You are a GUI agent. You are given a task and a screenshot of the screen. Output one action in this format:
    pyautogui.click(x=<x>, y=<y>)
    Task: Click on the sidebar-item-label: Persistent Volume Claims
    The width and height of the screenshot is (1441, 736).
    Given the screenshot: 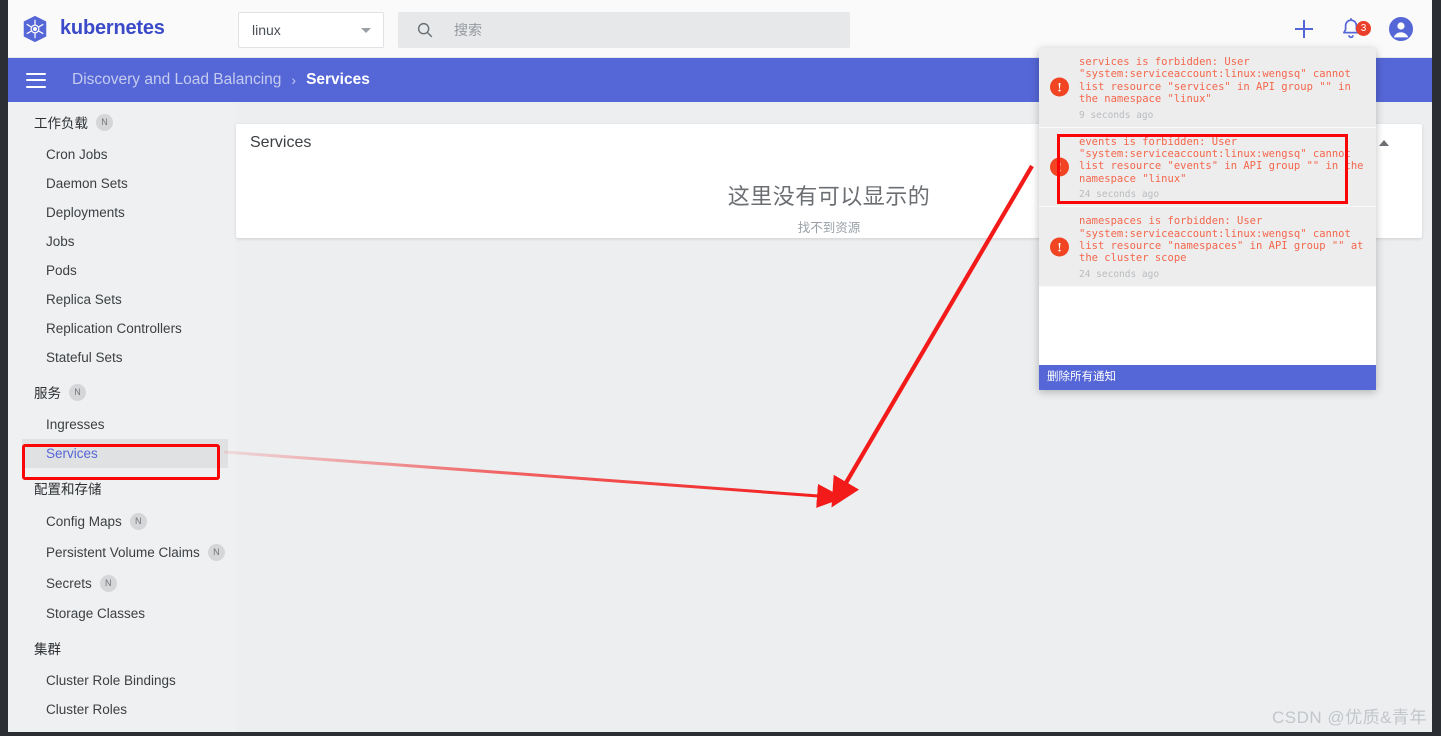 What is the action you would take?
    pyautogui.click(x=123, y=552)
    